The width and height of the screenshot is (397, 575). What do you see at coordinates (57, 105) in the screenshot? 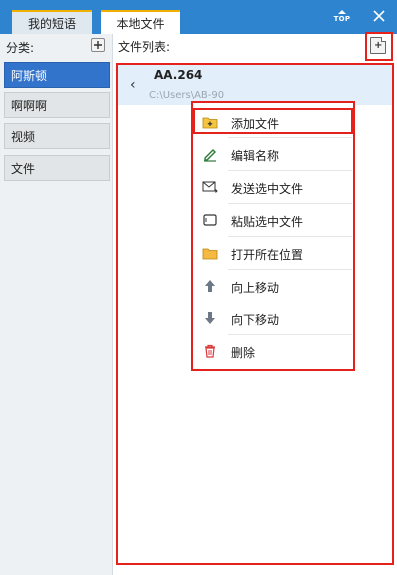
I see `category-item-aaa: 啊啊啊` at bounding box center [57, 105].